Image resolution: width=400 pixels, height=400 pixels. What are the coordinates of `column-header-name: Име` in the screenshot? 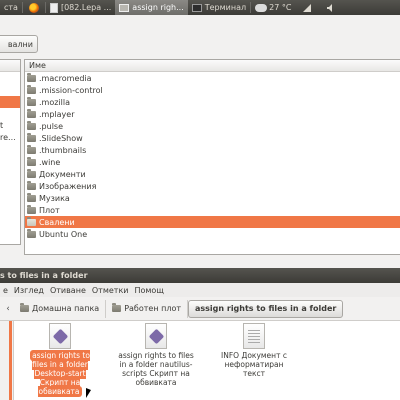 It's located at (212, 66).